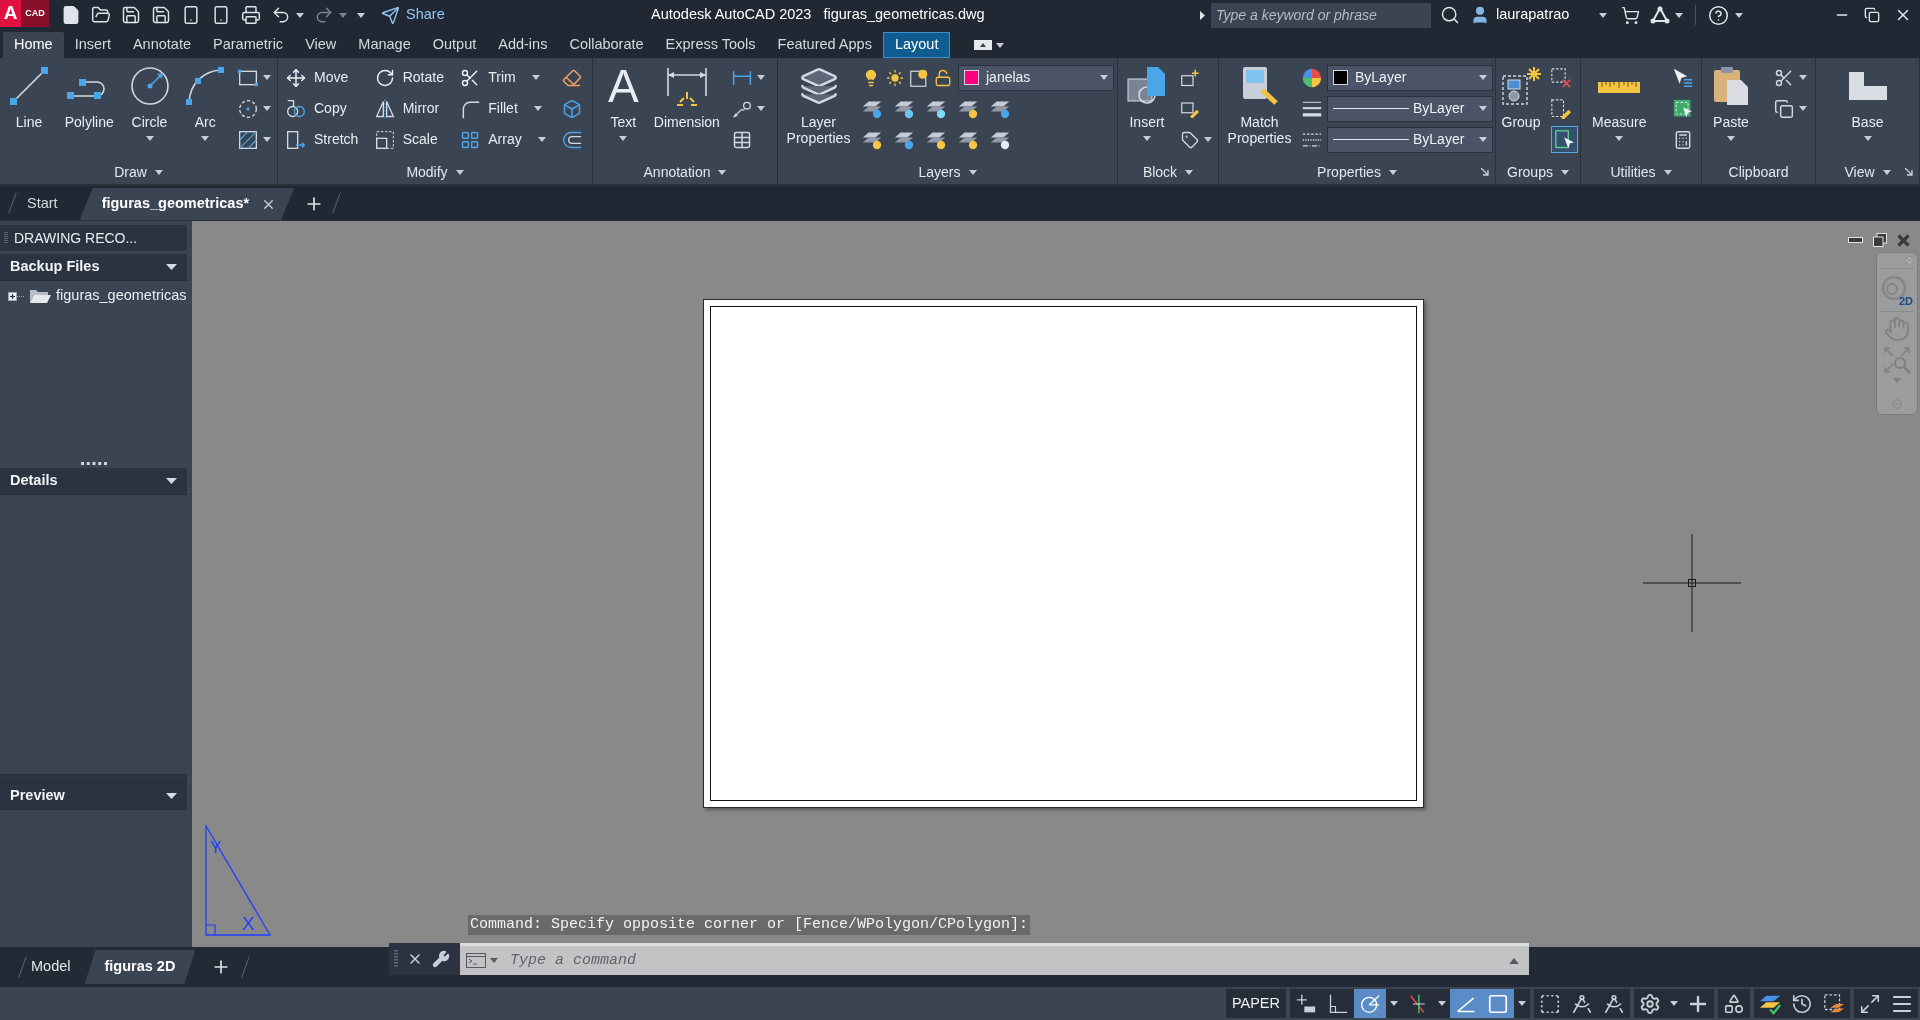 The width and height of the screenshot is (1920, 1020). What do you see at coordinates (51, 967) in the screenshot?
I see `space-tab: Model` at bounding box center [51, 967].